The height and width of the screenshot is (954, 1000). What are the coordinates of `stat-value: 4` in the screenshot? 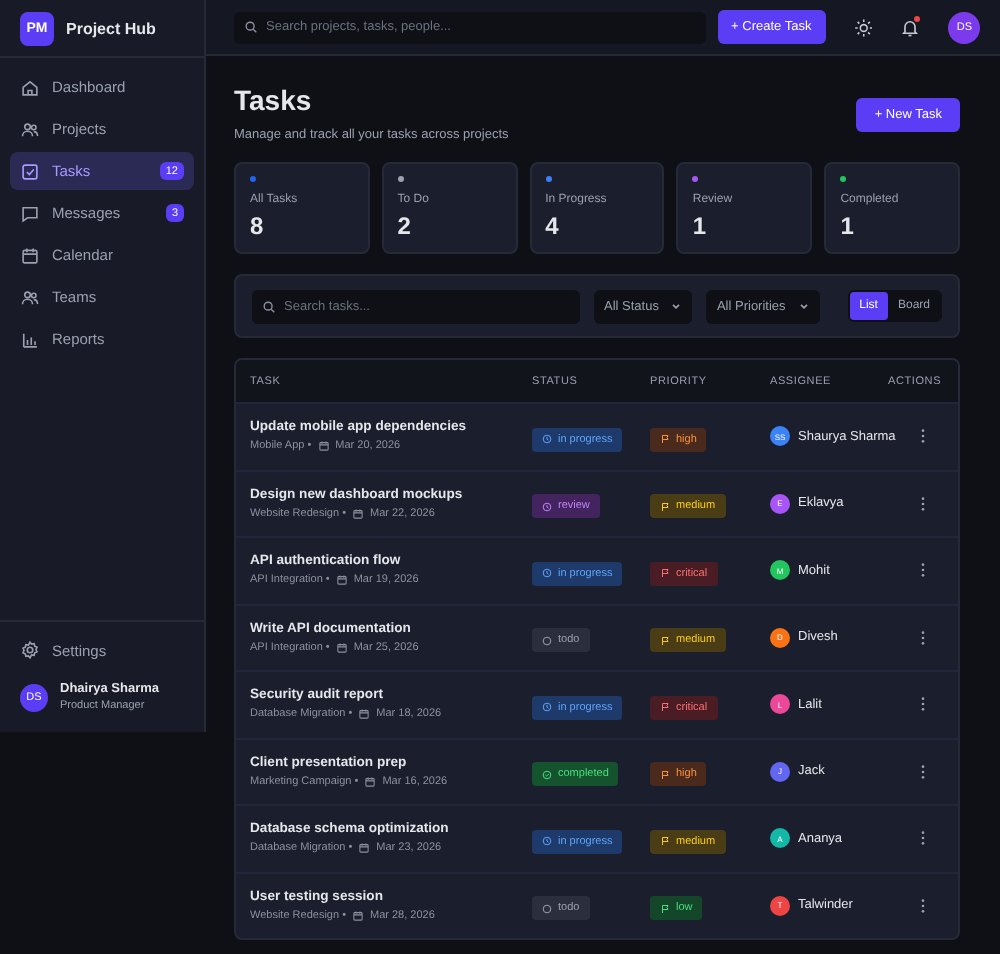 It's located at (552, 226).